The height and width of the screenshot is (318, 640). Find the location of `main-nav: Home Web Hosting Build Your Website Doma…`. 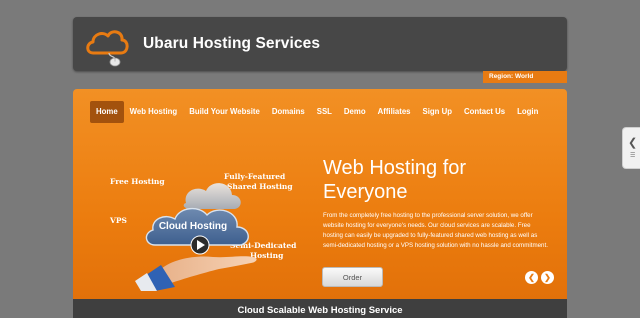

main-nav: Home Web Hosting Build Your Website Doma… is located at coordinates (317, 112).